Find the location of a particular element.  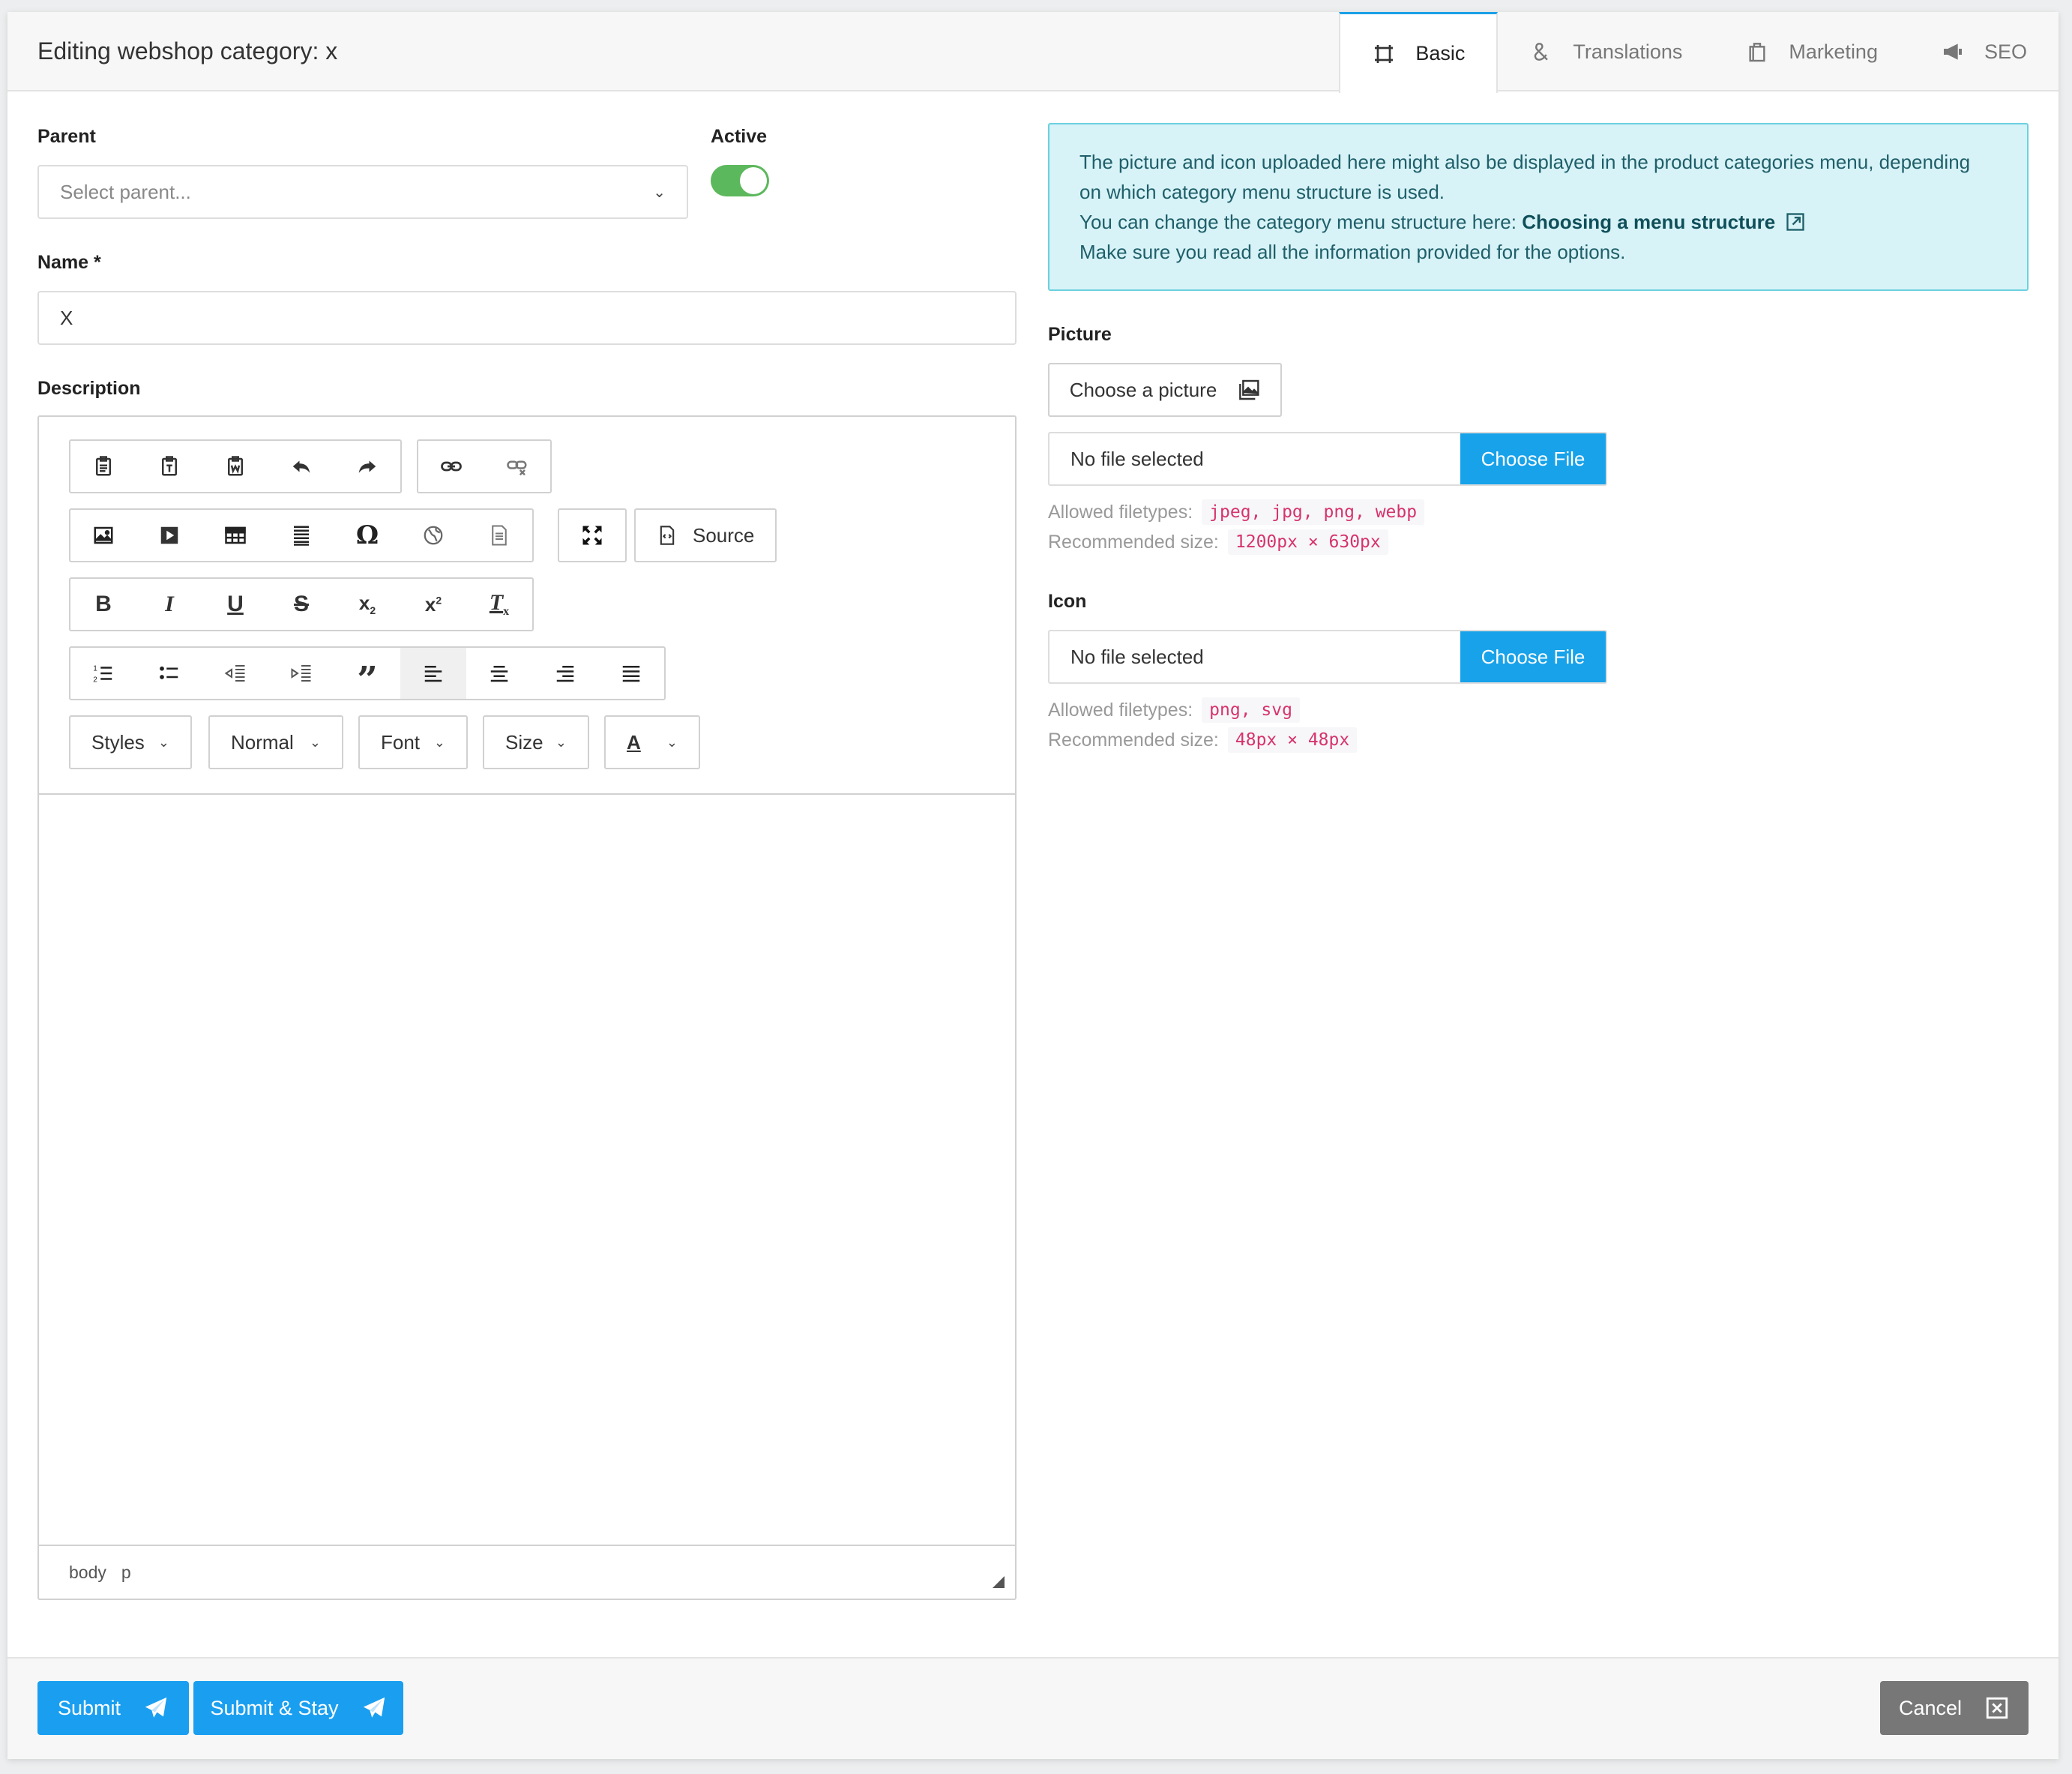

tab-bar: Basic Translations Marketing SEO is located at coordinates (1699, 52).